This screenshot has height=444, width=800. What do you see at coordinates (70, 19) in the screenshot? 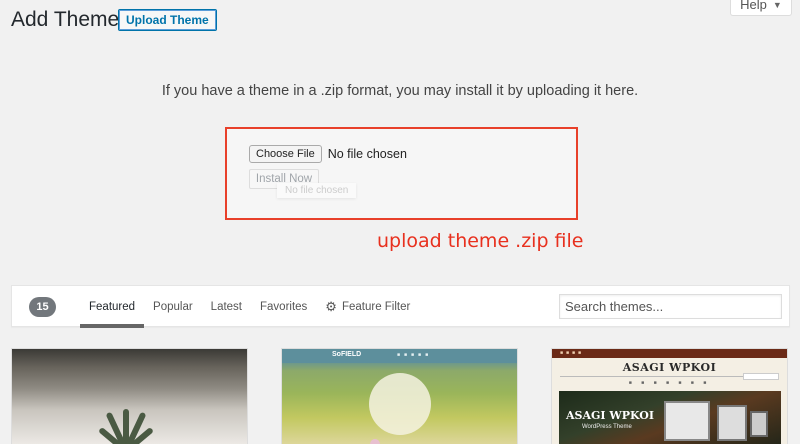
I see `page-title: Add Themes` at bounding box center [70, 19].